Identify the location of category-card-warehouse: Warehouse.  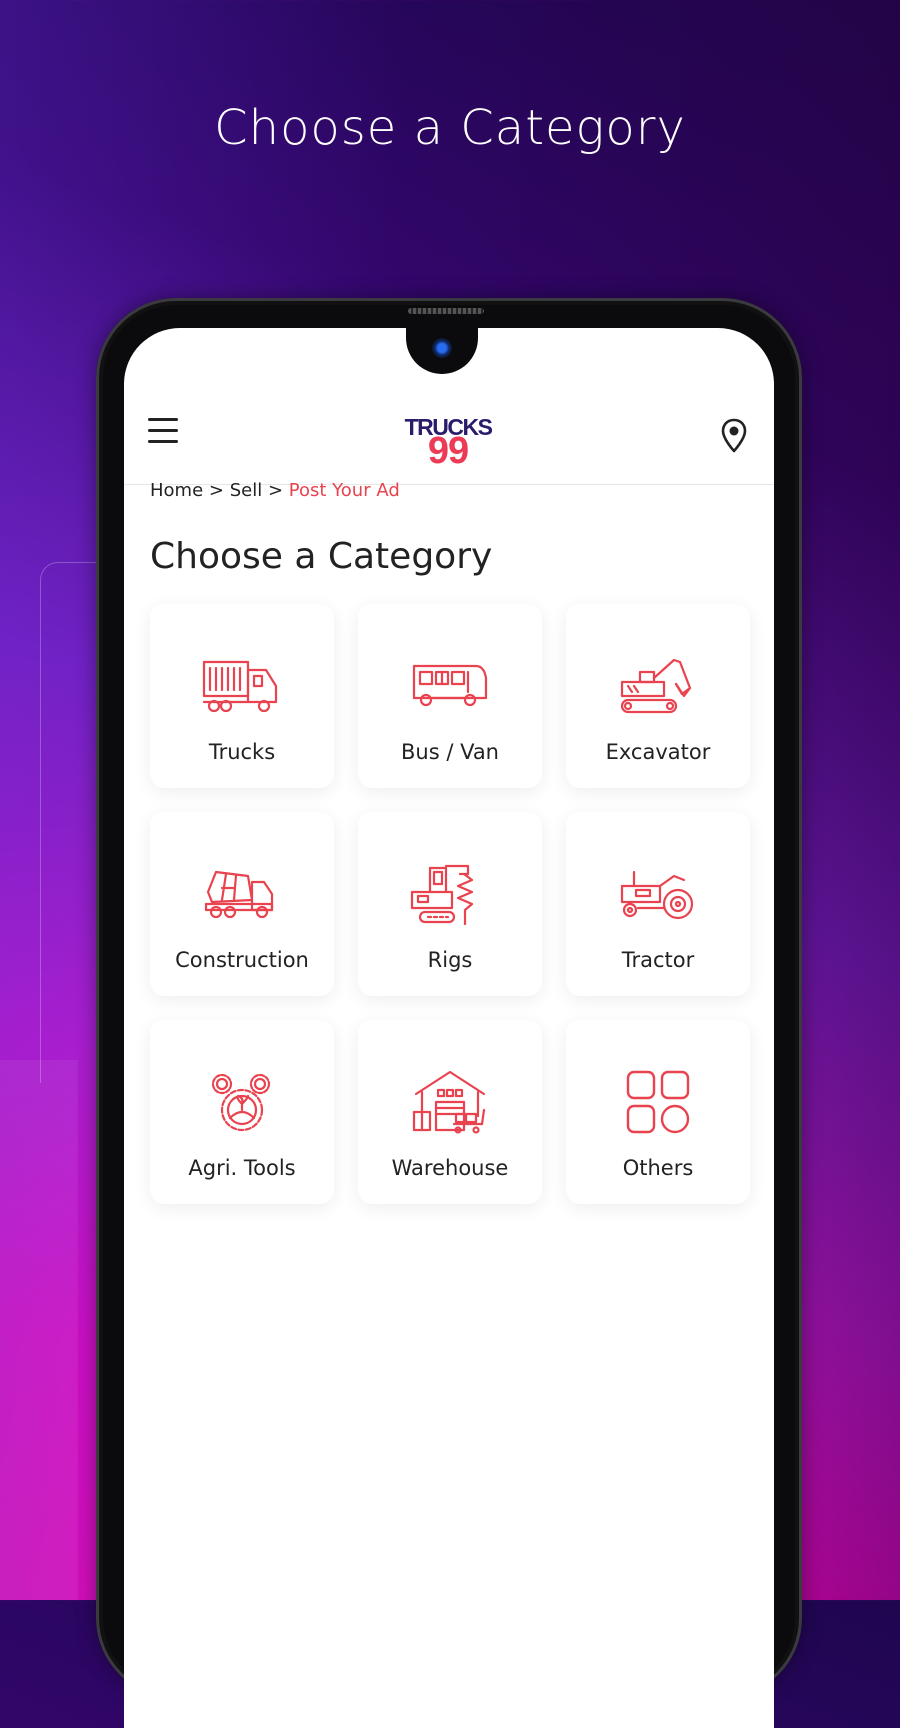
(450, 1112).